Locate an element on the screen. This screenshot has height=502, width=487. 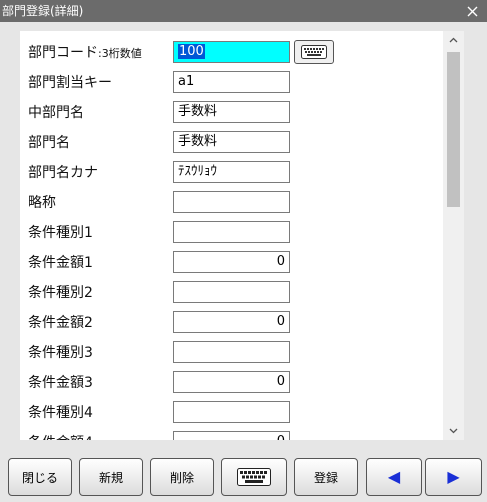
scrollbar-thumb is located at coordinates (453, 129).